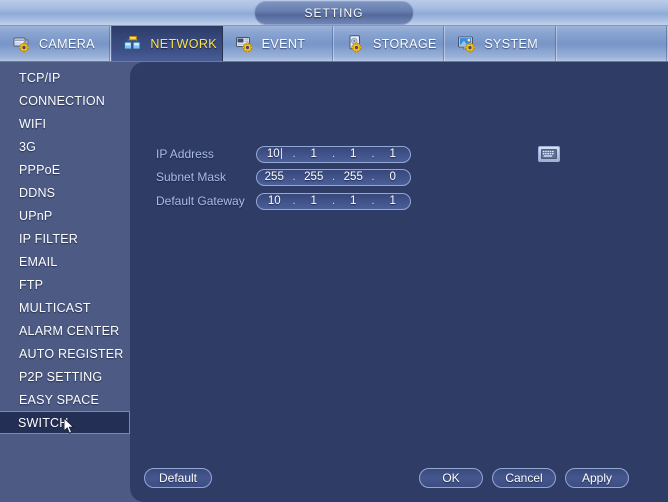 Image resolution: width=668 pixels, height=502 pixels. I want to click on sidebar-item-multicast: MULTICAST, so click(65, 307).